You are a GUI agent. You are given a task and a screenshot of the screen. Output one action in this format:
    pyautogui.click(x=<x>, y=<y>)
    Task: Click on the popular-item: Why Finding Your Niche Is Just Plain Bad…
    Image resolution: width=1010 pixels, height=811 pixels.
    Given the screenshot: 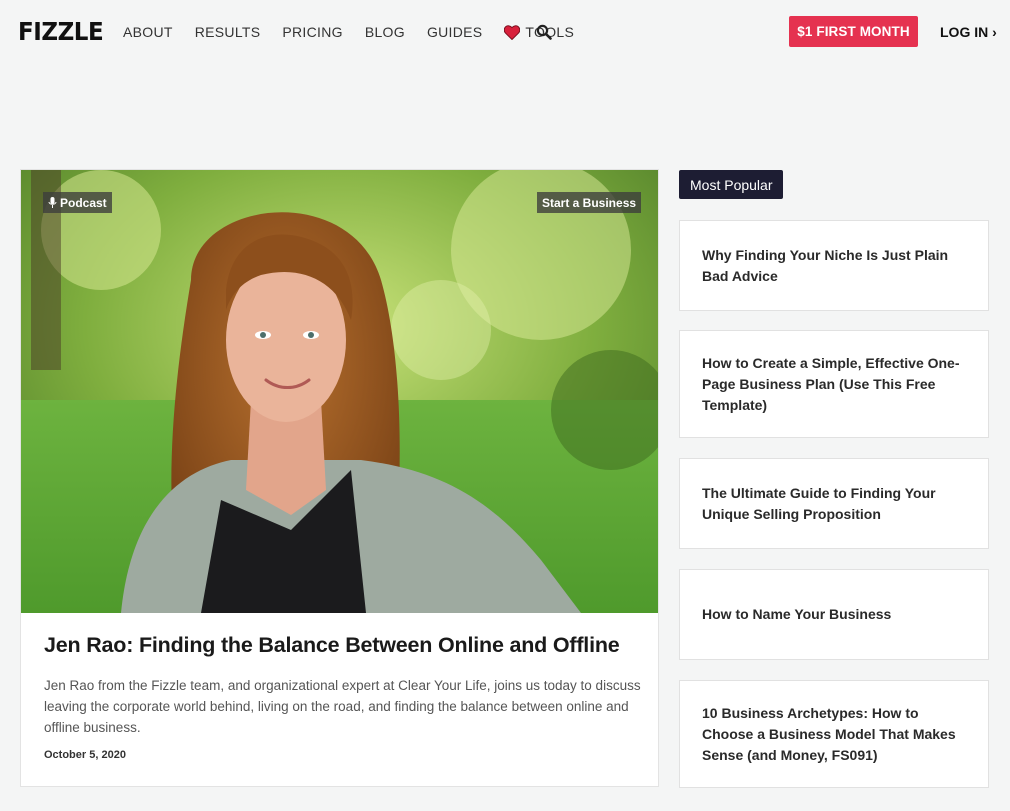 What is the action you would take?
    pyautogui.click(x=834, y=265)
    